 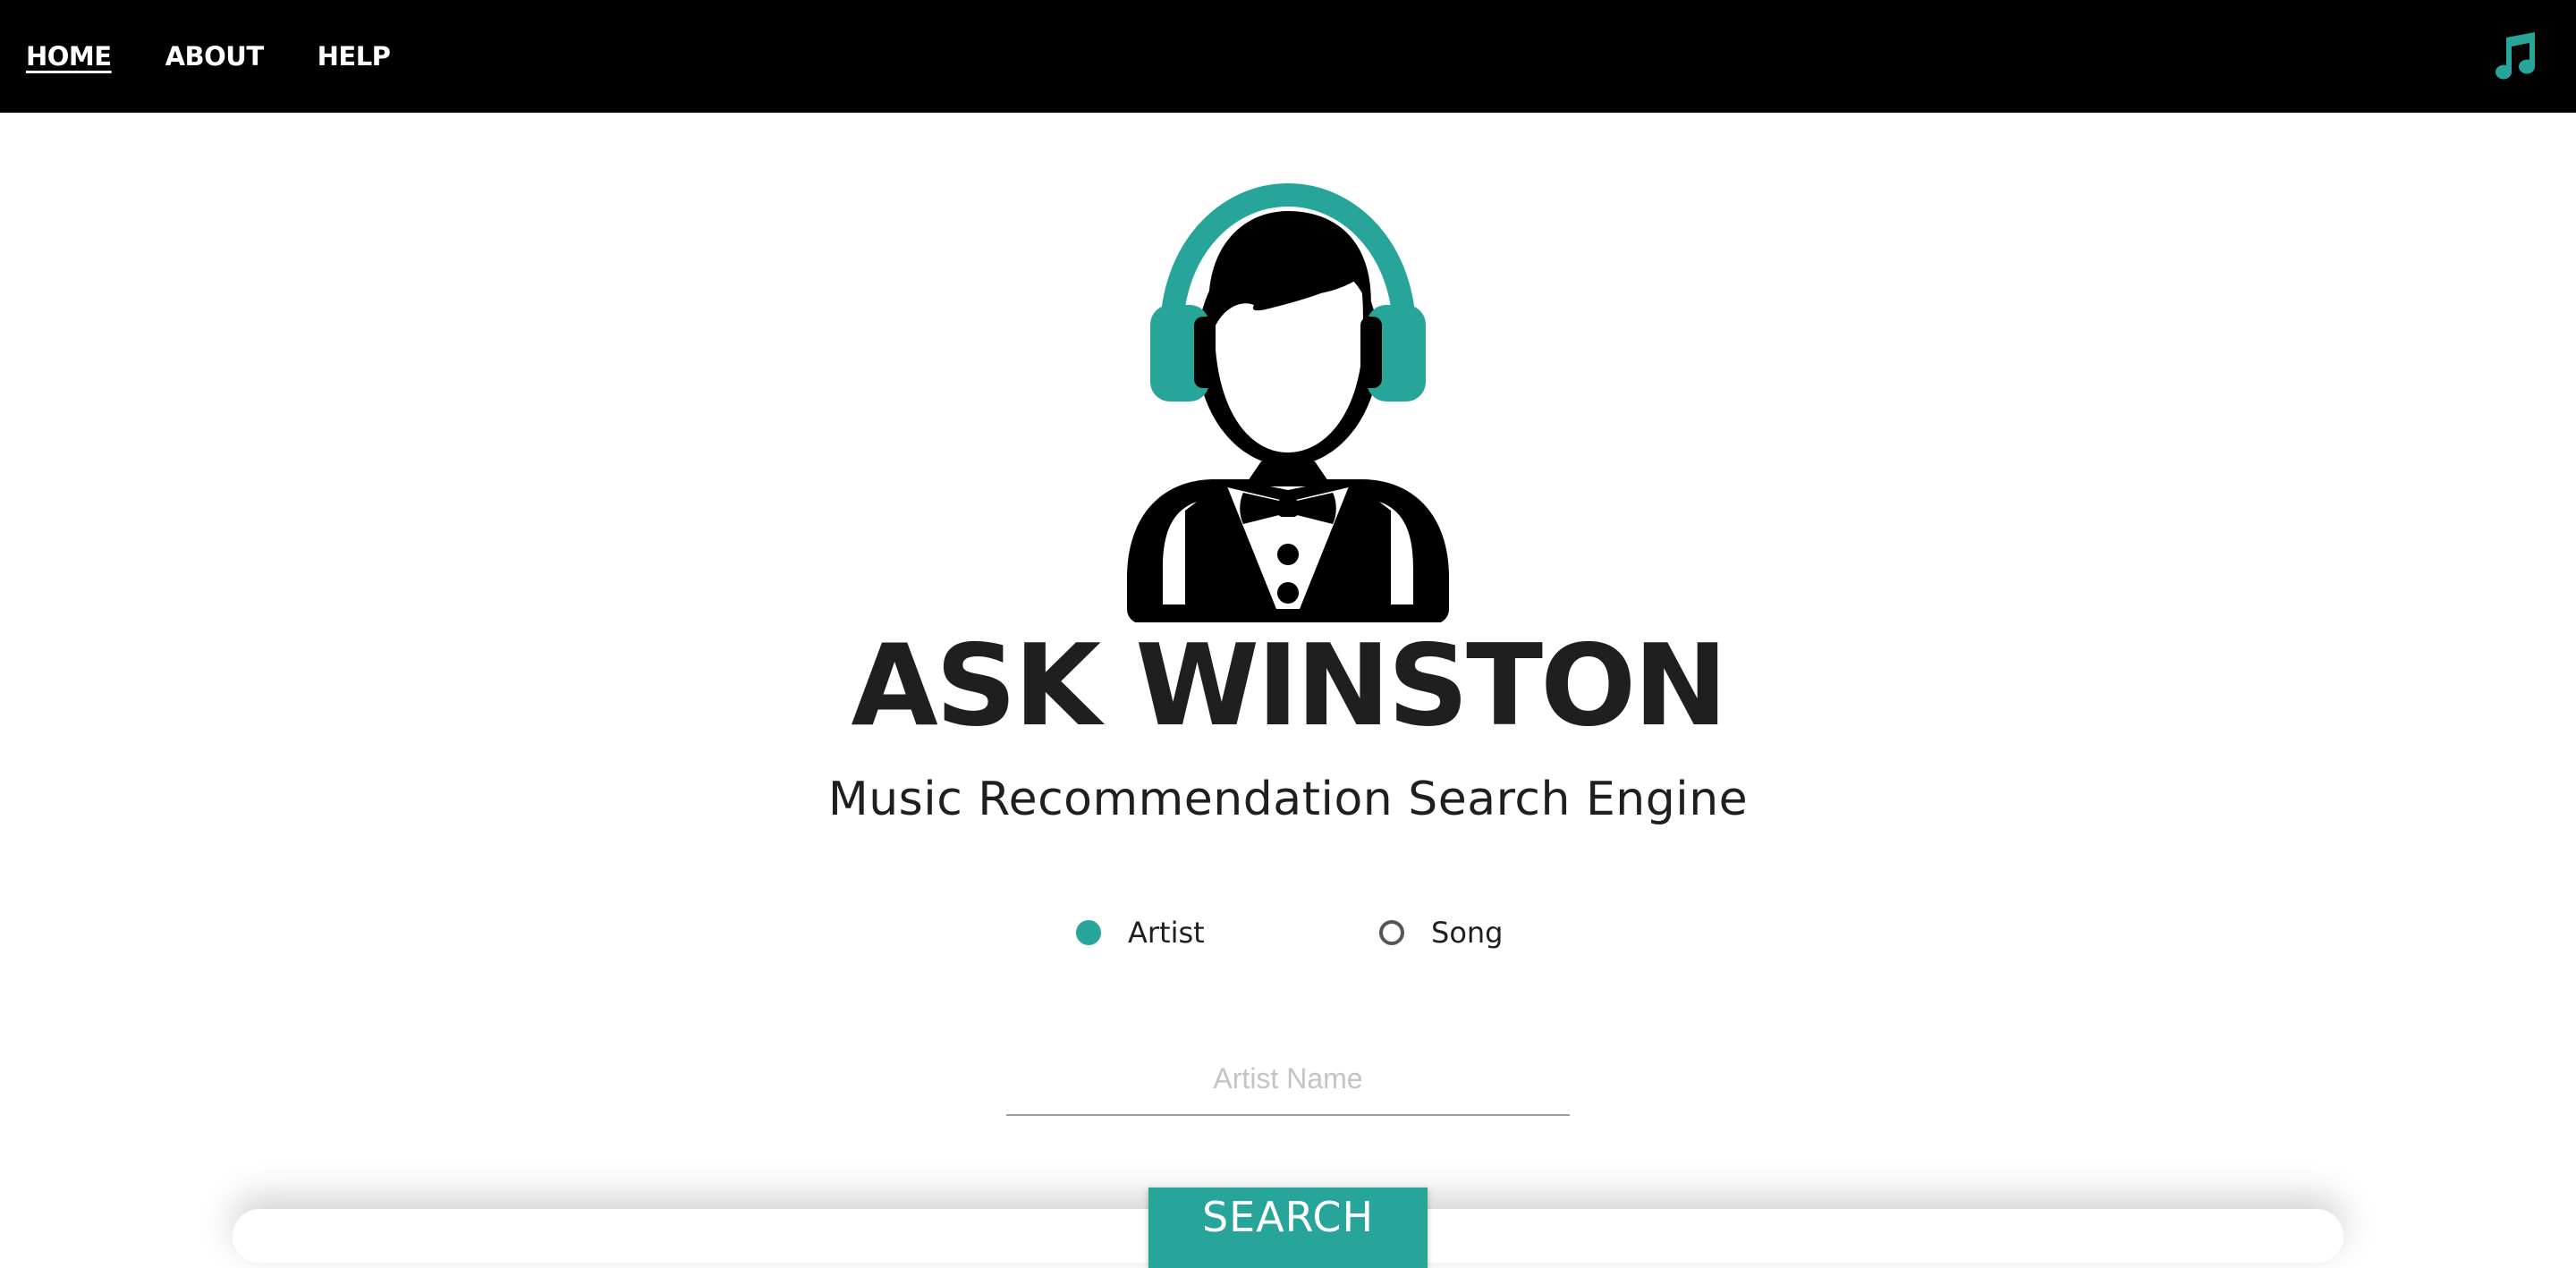 What do you see at coordinates (1288, 1079) in the screenshot?
I see `artist-name-input` at bounding box center [1288, 1079].